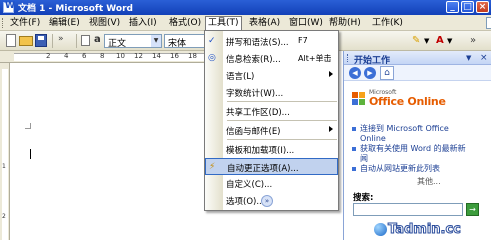 This screenshot has width=491, height=240. I want to click on menu-file: 文件(F), so click(25, 23).